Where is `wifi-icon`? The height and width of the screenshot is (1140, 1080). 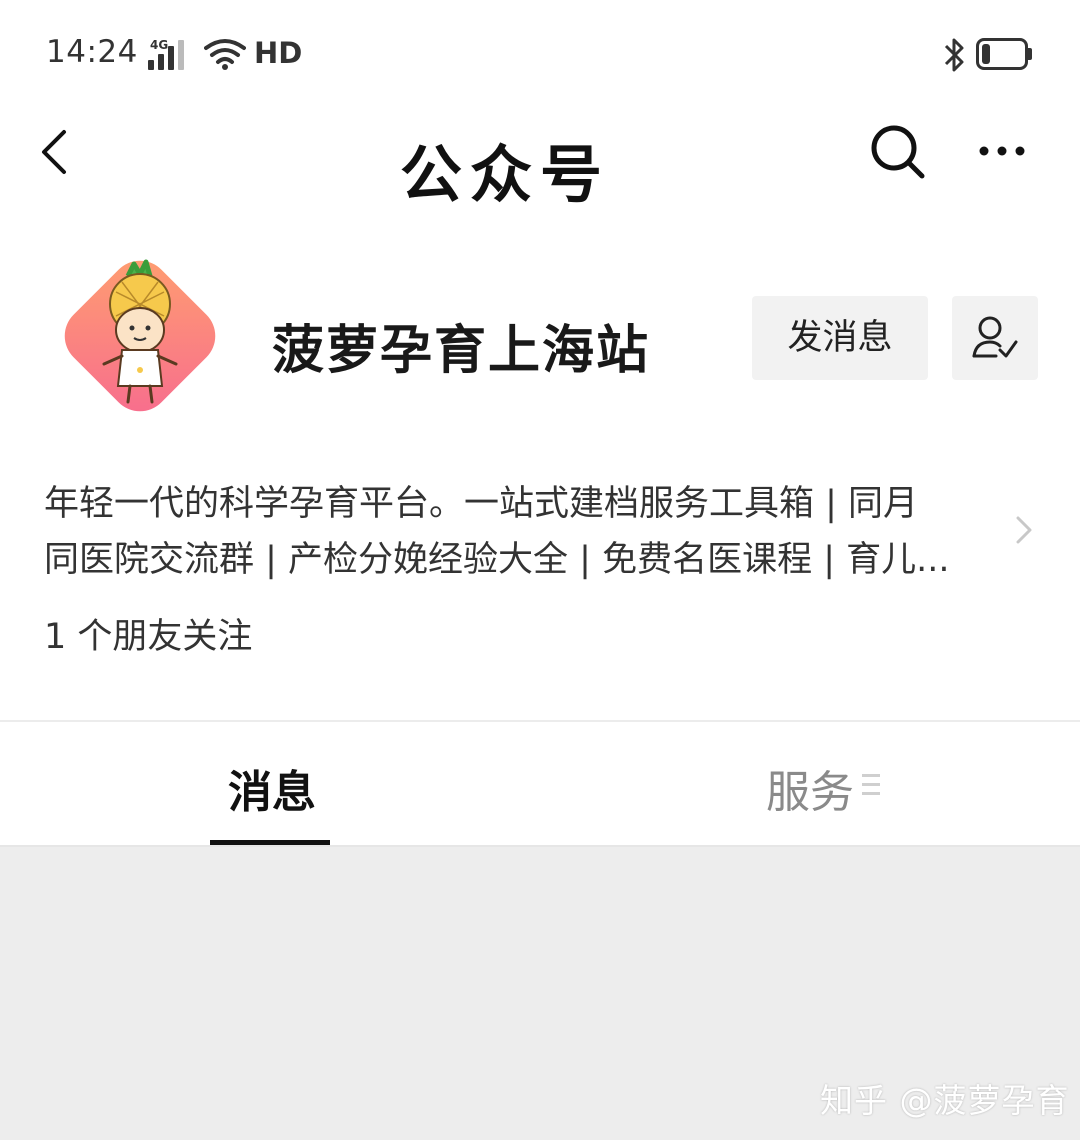
wifi-icon is located at coordinates (225, 54).